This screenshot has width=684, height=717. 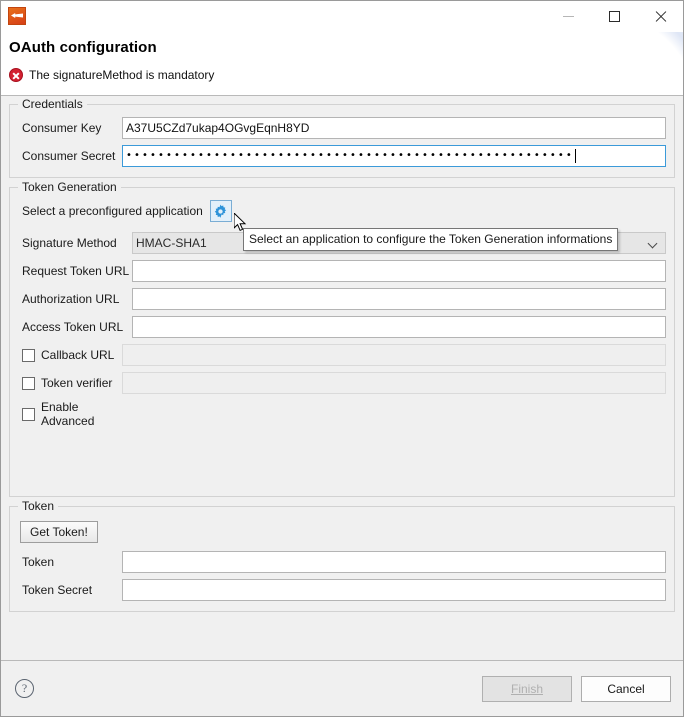 I want to click on validation-message-text: The signatureMethod is mandatory, so click(x=122, y=75).